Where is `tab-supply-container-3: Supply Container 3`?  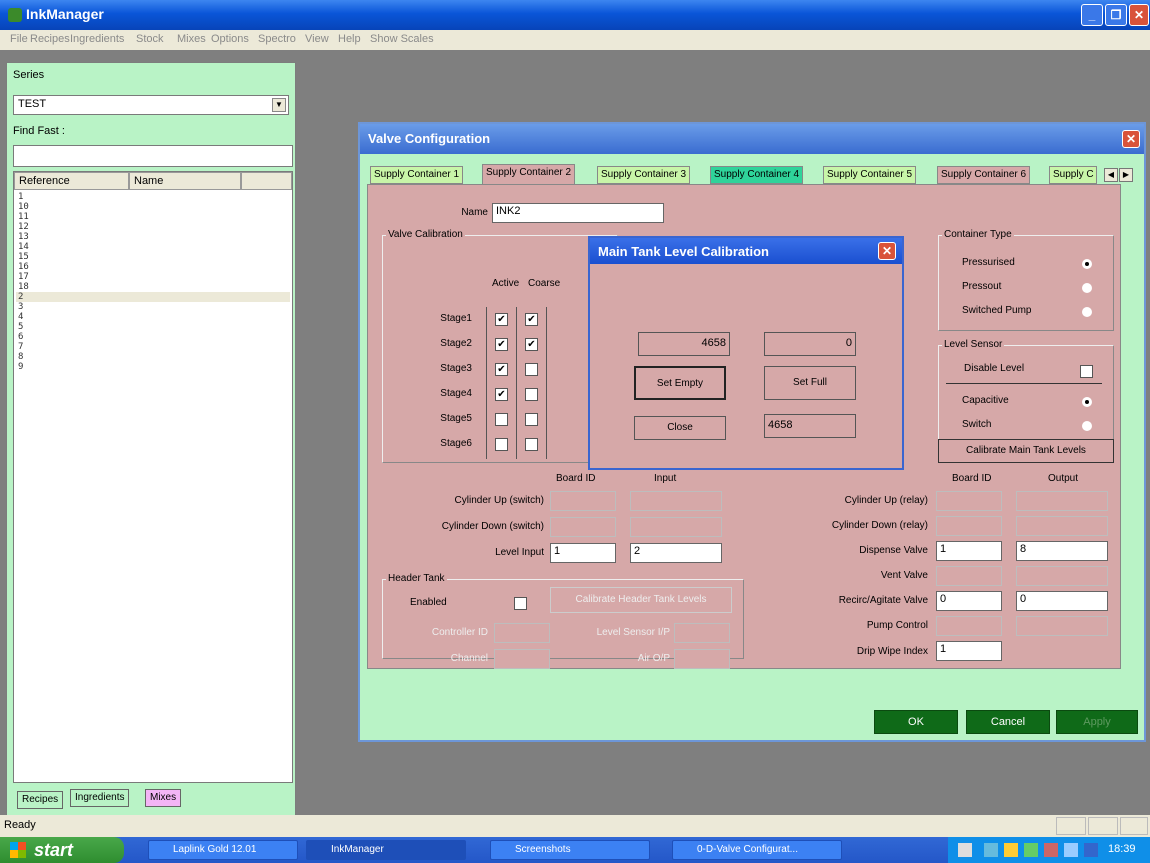
tab-supply-container-3: Supply Container 3 is located at coordinates (644, 175).